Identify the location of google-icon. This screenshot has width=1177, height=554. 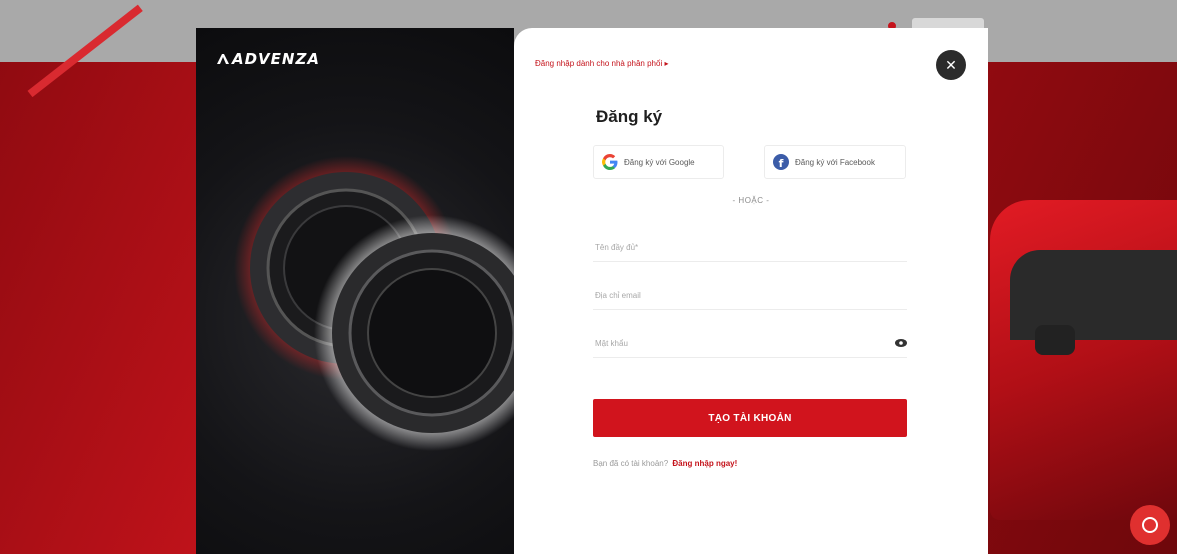
(610, 162).